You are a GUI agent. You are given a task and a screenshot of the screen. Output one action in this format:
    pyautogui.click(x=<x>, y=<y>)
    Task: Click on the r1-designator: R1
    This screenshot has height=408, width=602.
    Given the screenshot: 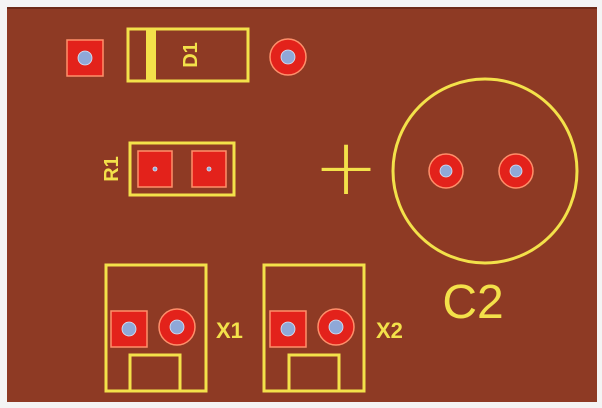 What is the action you would take?
    pyautogui.click(x=112, y=169)
    